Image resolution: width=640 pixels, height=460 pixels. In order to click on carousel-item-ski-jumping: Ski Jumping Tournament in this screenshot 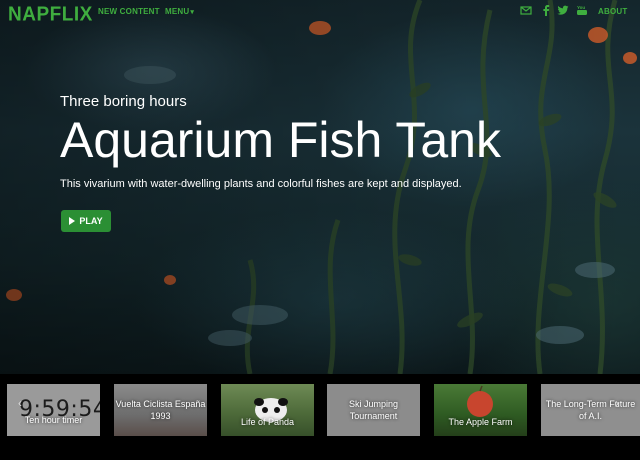, I will do `click(373, 410)`.